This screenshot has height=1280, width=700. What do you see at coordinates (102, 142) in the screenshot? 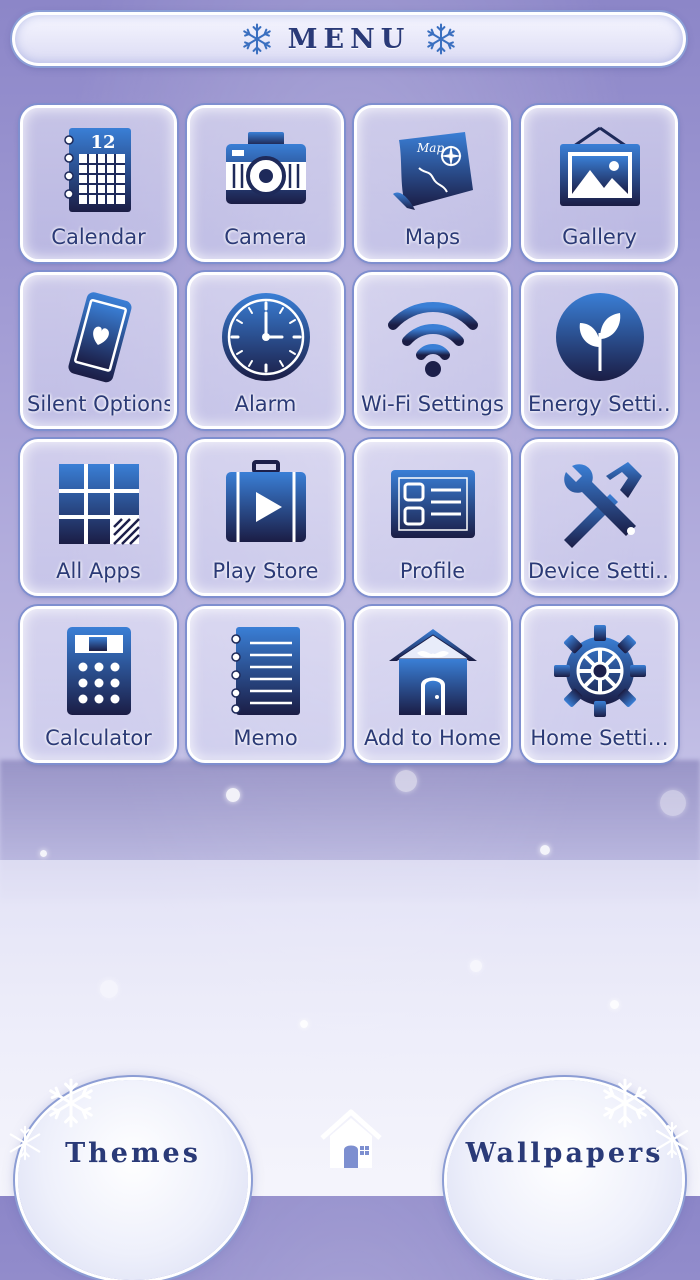
I see `calendar-date: 12` at bounding box center [102, 142].